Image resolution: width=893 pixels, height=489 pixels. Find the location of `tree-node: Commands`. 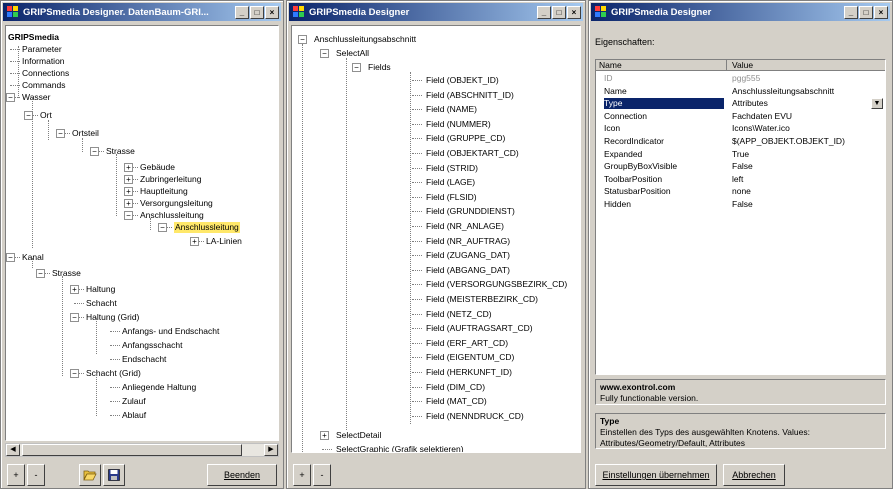

tree-node: Commands is located at coordinates (43, 85).